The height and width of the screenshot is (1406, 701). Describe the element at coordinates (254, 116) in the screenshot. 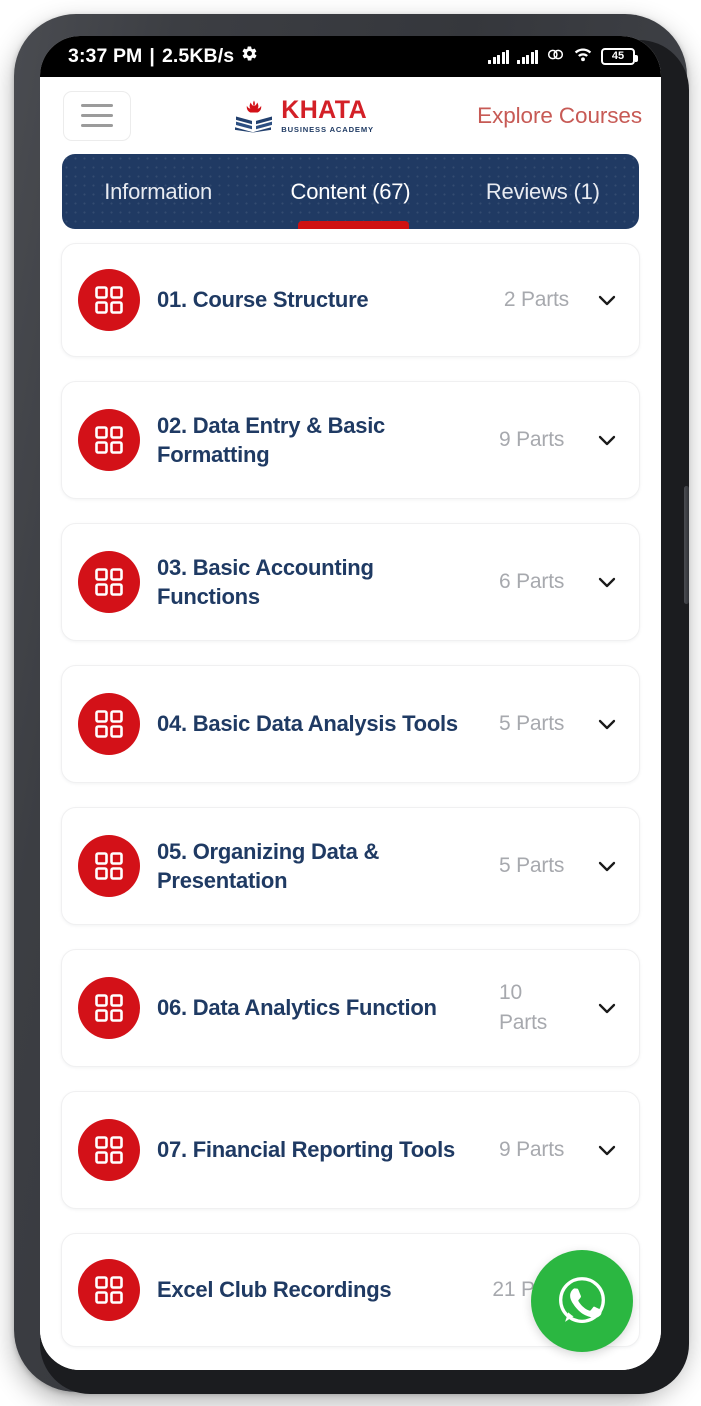

I see `book-flame-logo-icon` at that location.